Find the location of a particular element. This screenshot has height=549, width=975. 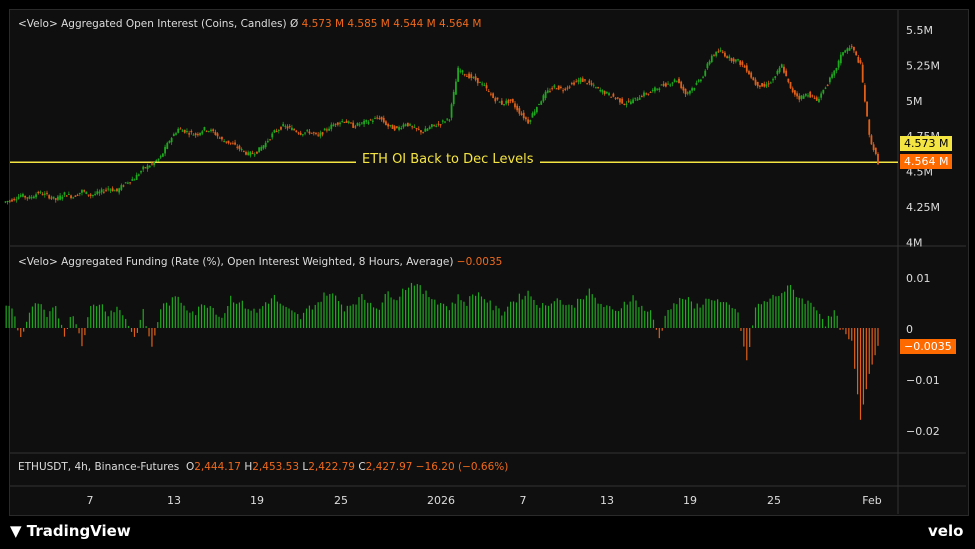

oi-close: 4.564 M is located at coordinates (460, 24).